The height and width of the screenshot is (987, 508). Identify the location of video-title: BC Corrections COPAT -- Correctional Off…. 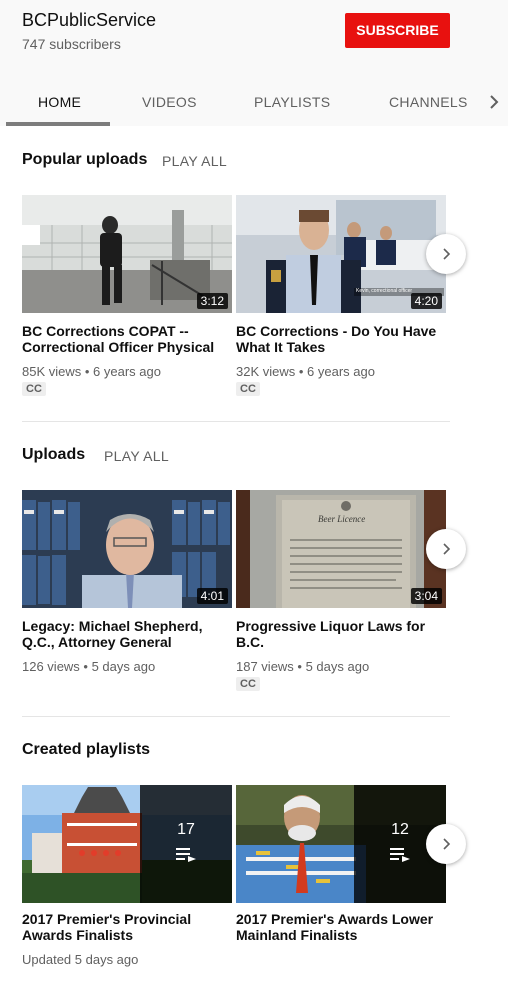
(124, 339).